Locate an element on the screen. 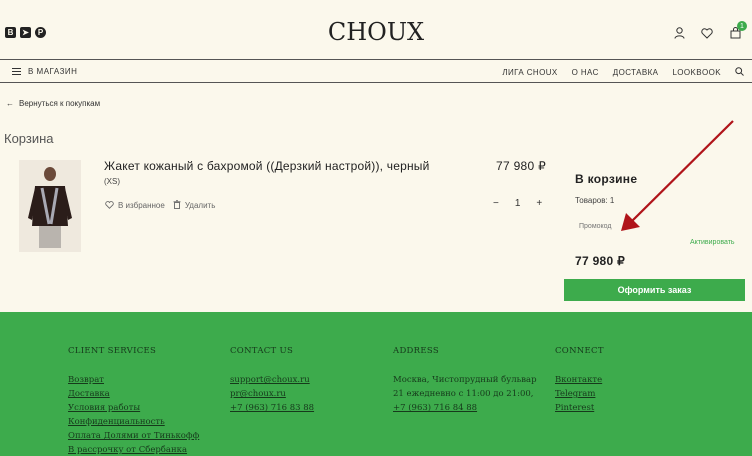 This screenshot has width=752, height=456. user-icon is located at coordinates (679, 33).